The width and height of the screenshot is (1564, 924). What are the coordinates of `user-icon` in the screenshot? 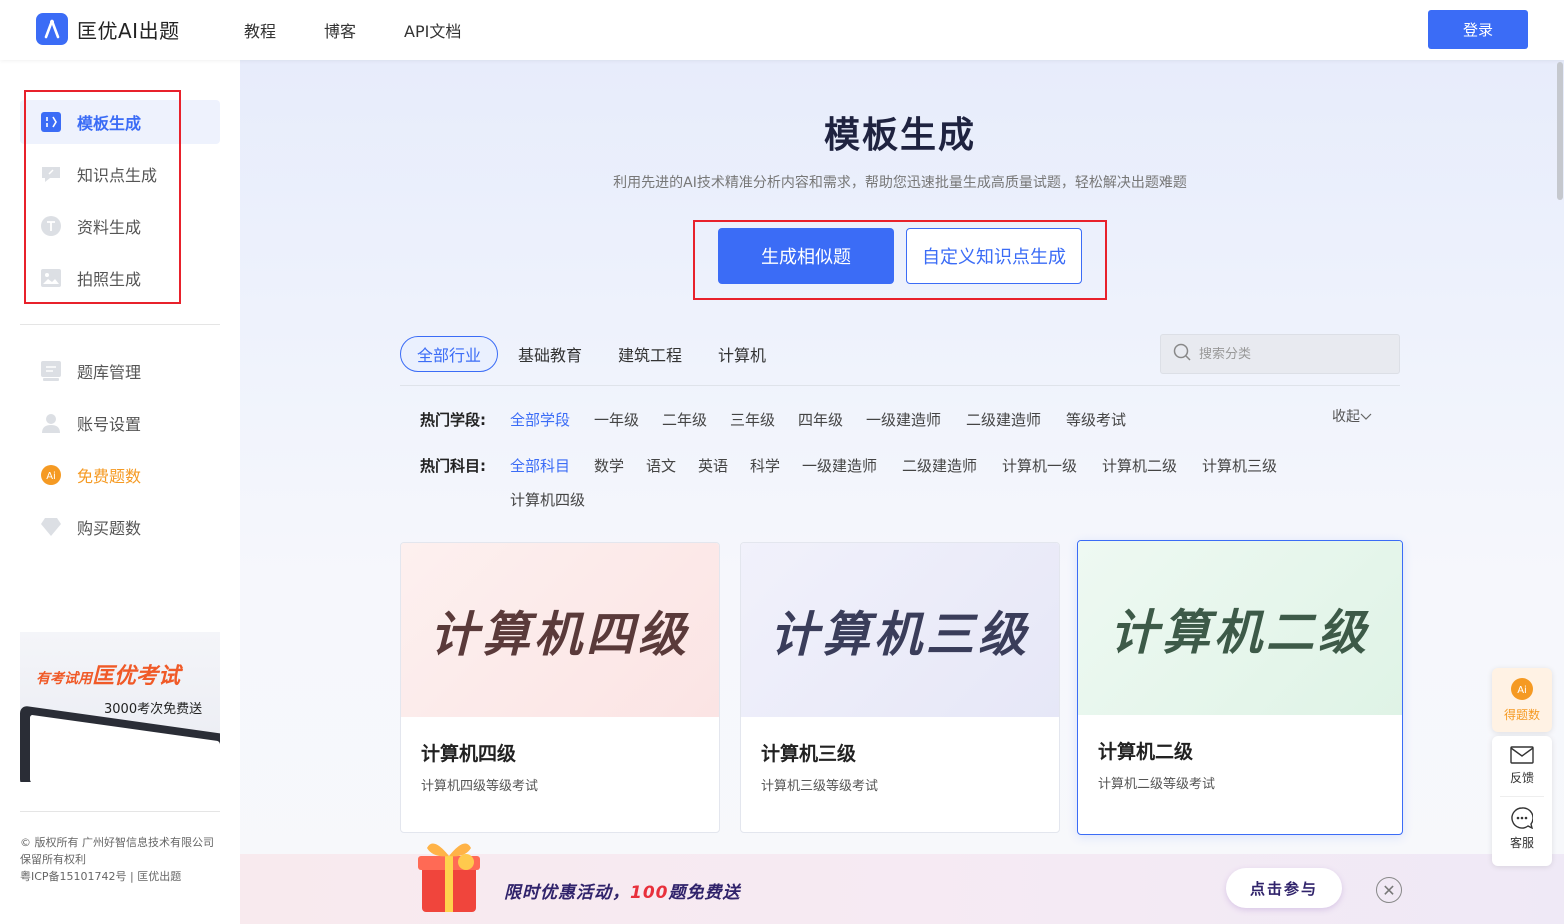 It's located at (51, 423).